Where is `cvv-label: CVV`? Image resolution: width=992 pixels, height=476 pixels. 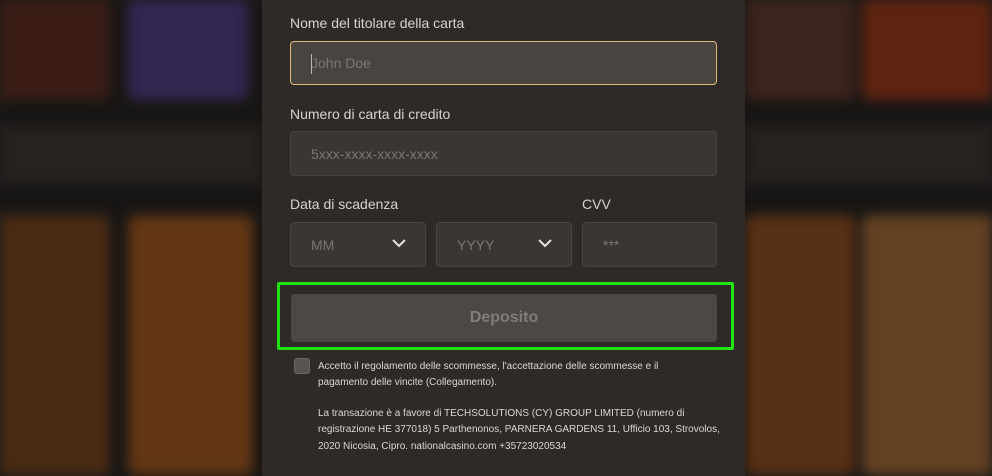
cvv-label: CVV is located at coordinates (596, 204).